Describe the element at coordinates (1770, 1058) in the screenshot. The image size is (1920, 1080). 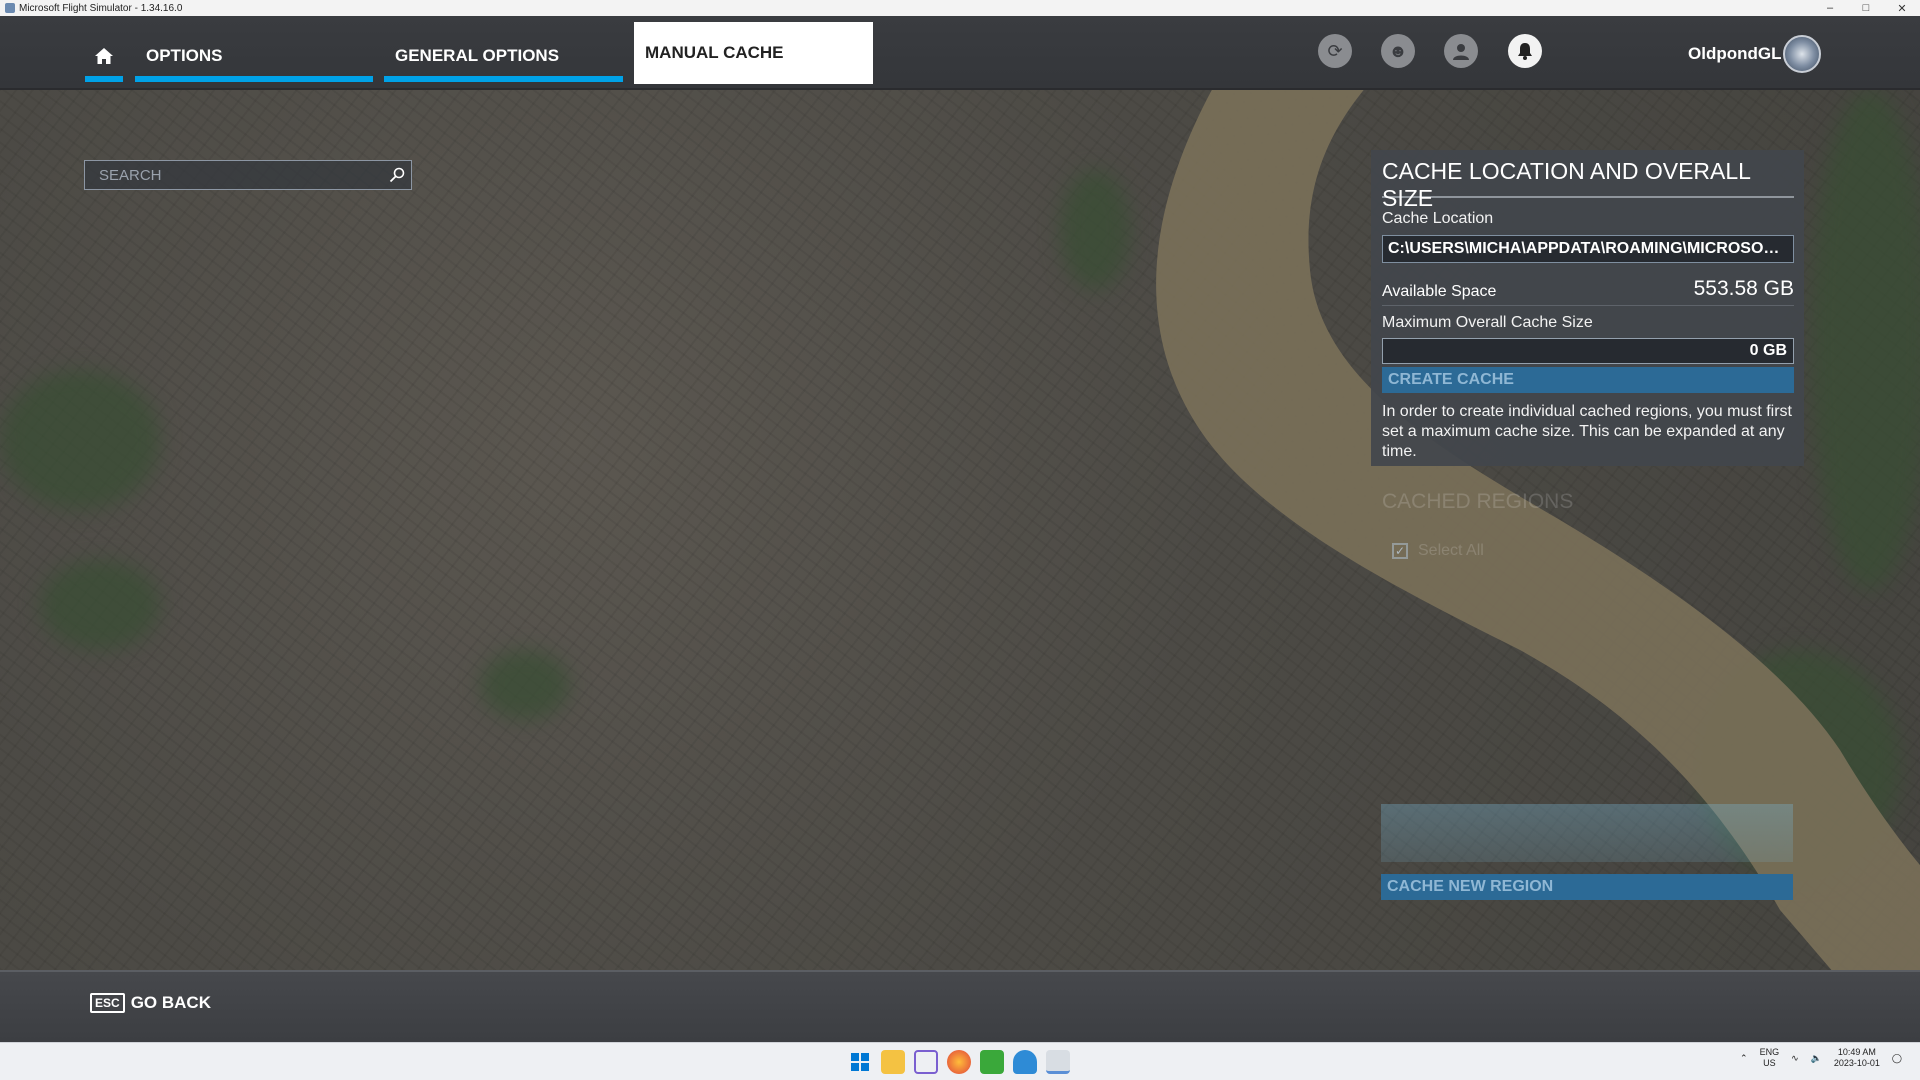
I see `language-indicator: ENG US` at that location.